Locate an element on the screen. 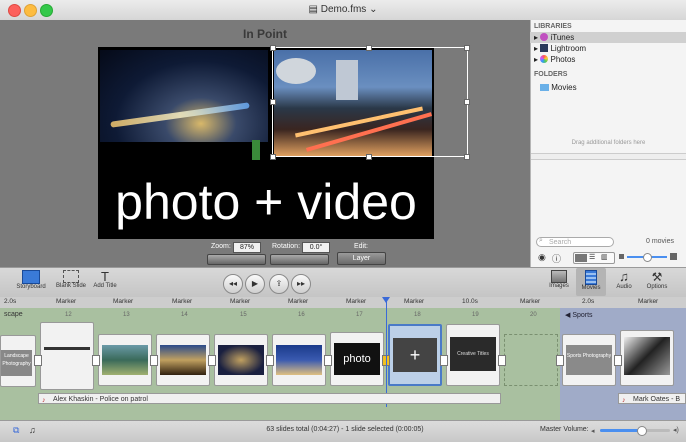 This screenshot has height=442, width=686. info-icon: ⓘ is located at coordinates (556, 258).